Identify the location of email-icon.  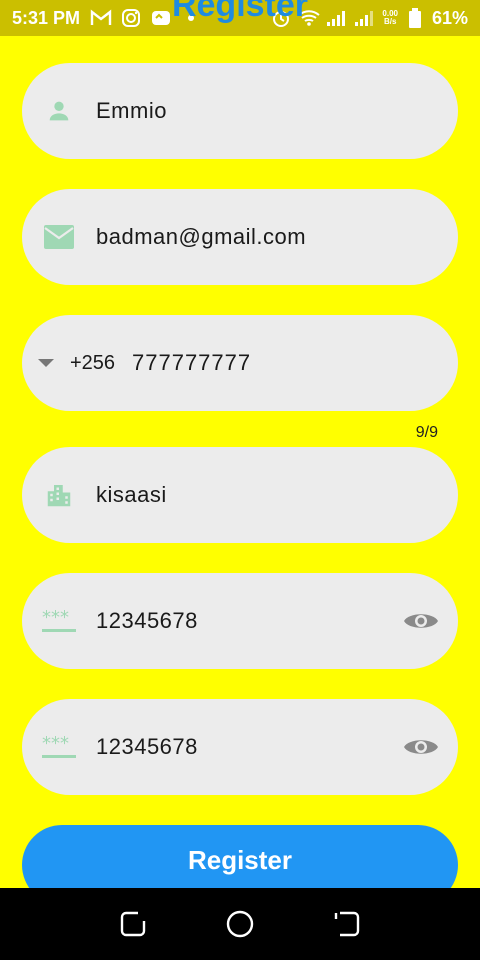
(59, 237).